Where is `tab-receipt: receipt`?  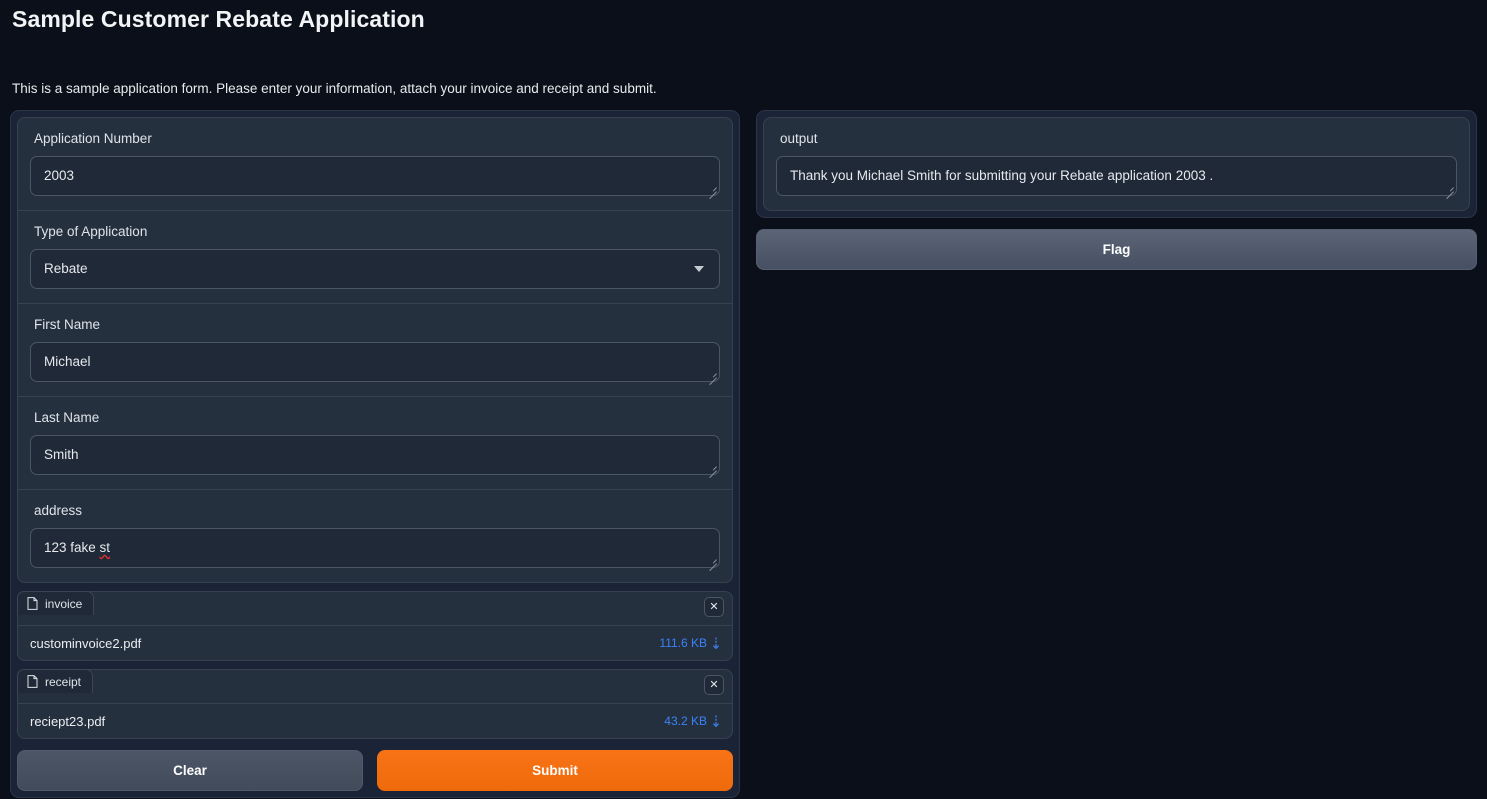
tab-receipt: receipt is located at coordinates (55, 681).